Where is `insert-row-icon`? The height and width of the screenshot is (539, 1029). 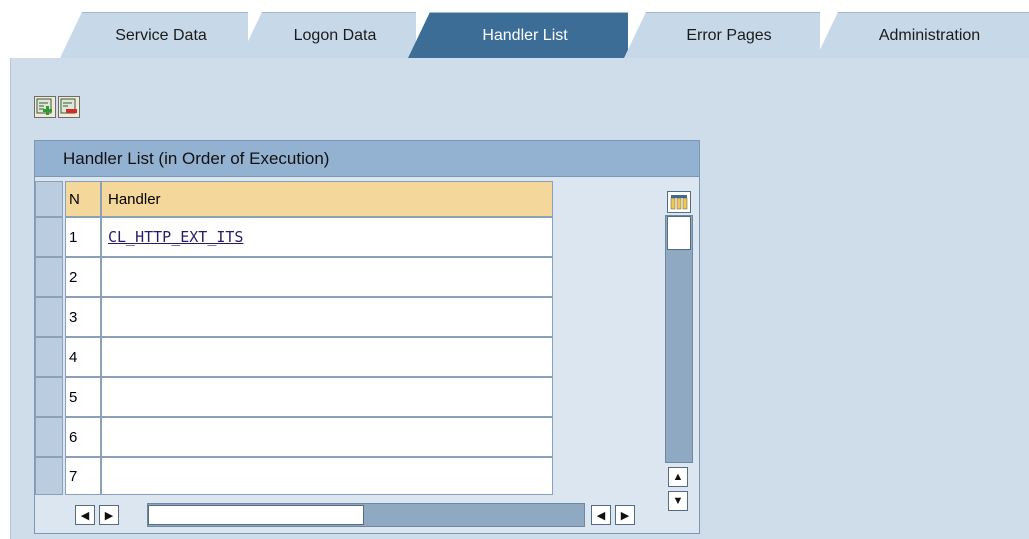 insert-row-icon is located at coordinates (44, 106).